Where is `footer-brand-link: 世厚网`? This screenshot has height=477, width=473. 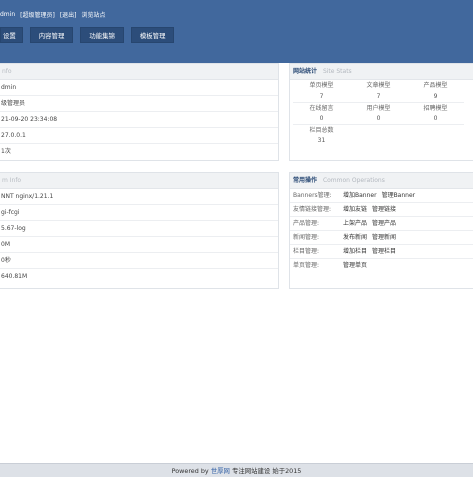 footer-brand-link: 世厚网 is located at coordinates (220, 471).